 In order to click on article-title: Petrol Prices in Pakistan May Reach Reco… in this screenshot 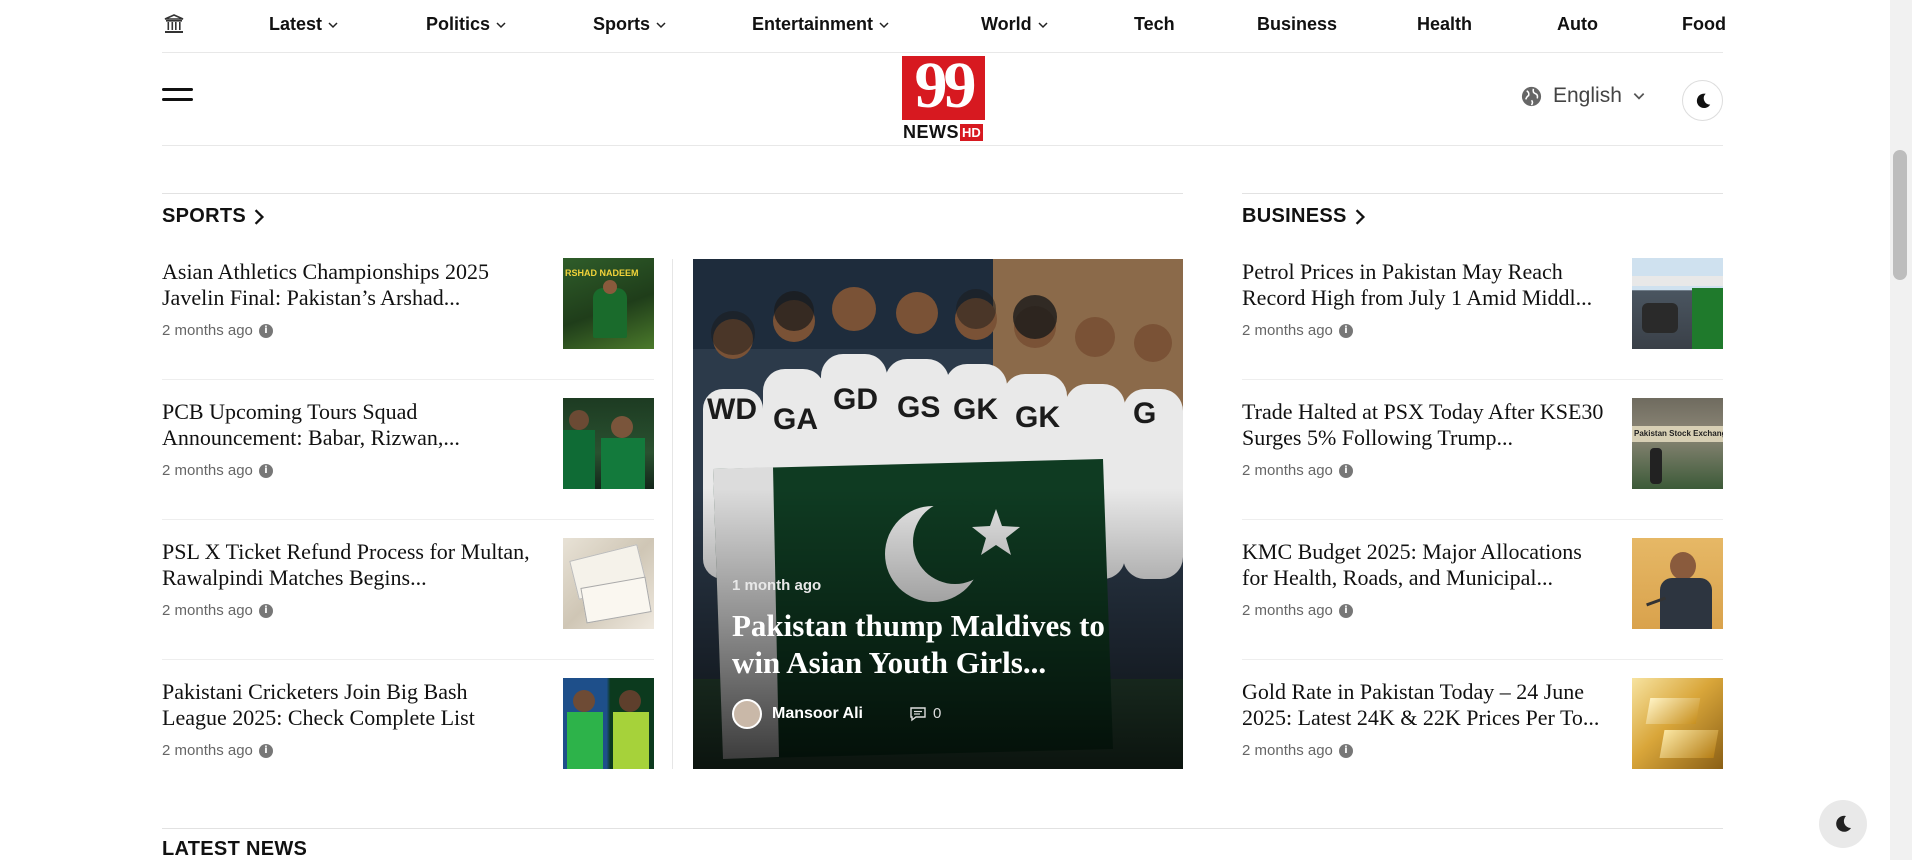, I will do `click(1427, 285)`.